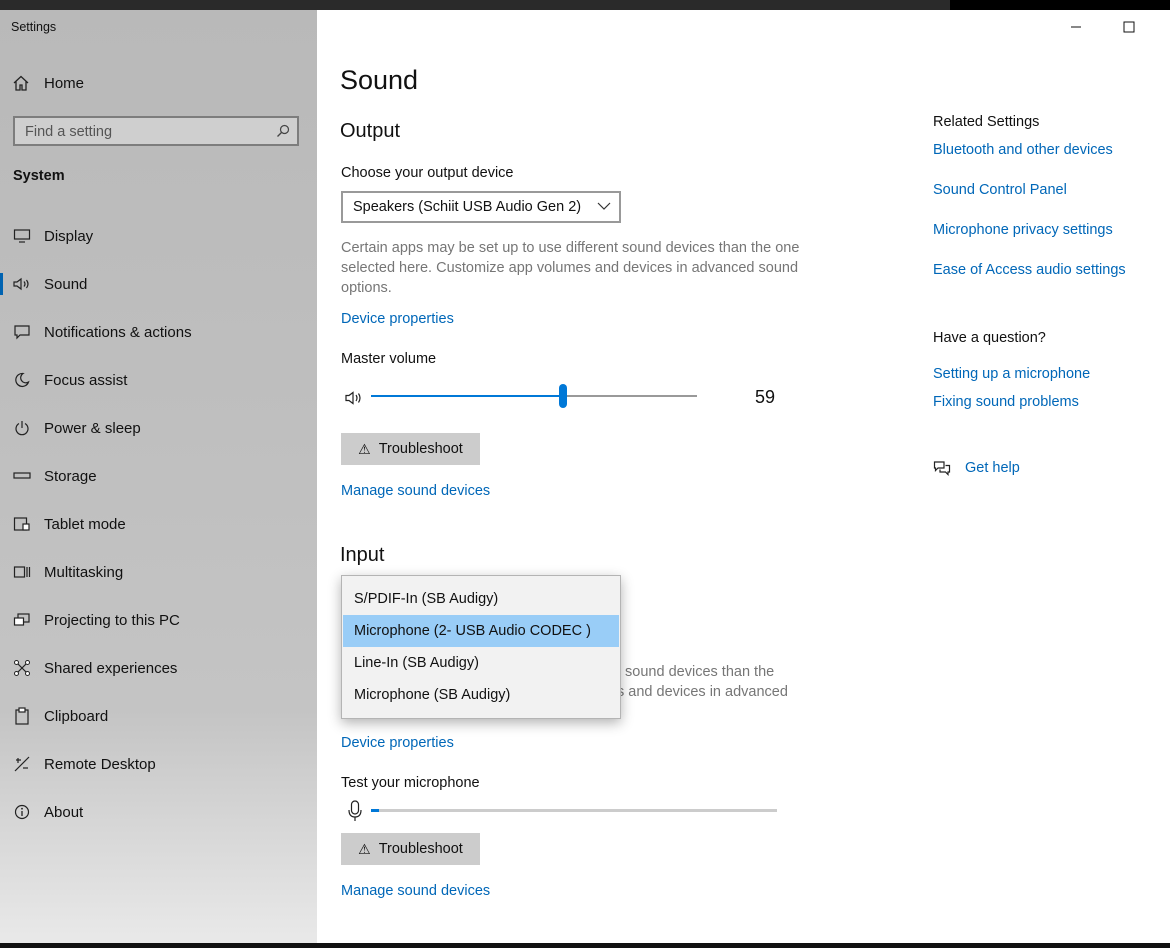 The image size is (1170, 948). Describe the element at coordinates (1029, 270) in the screenshot. I see `related-link-ease-of-access: Ease of Access audio settings` at that location.